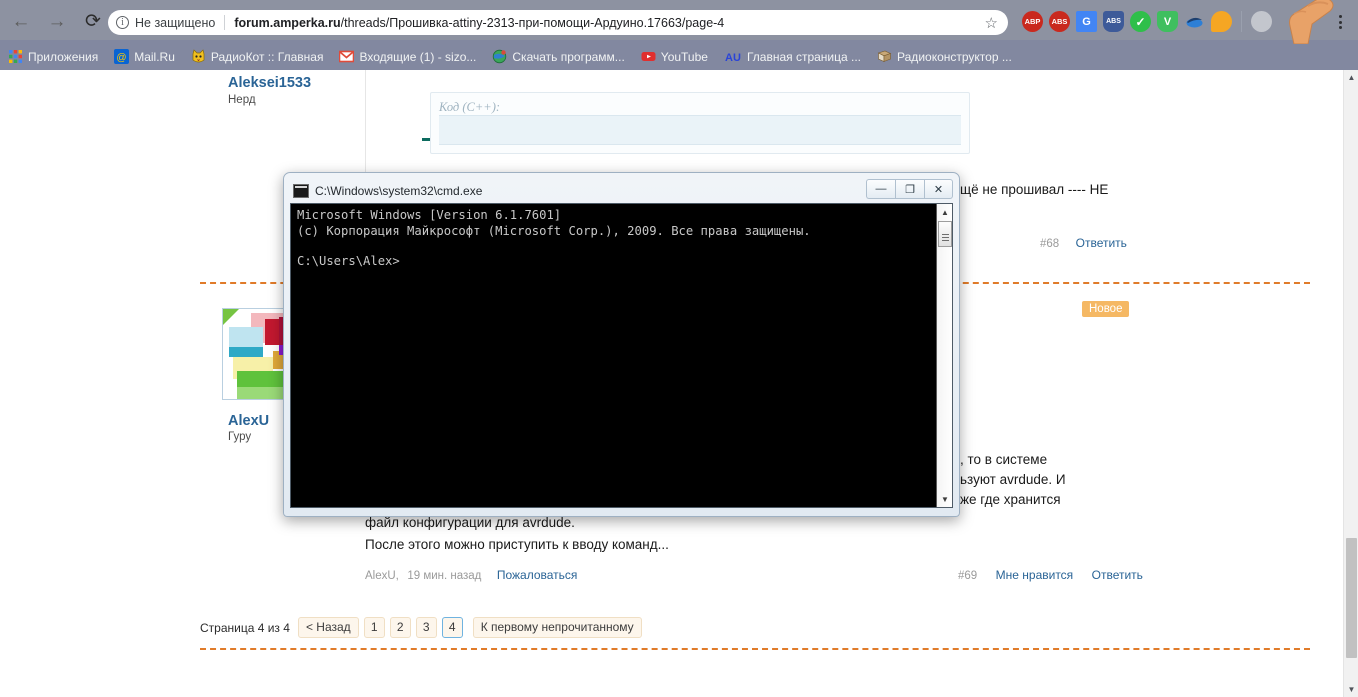  What do you see at coordinates (1035, 575) in the screenshot?
I see `post-lower-like-link: Мне нравится` at bounding box center [1035, 575].